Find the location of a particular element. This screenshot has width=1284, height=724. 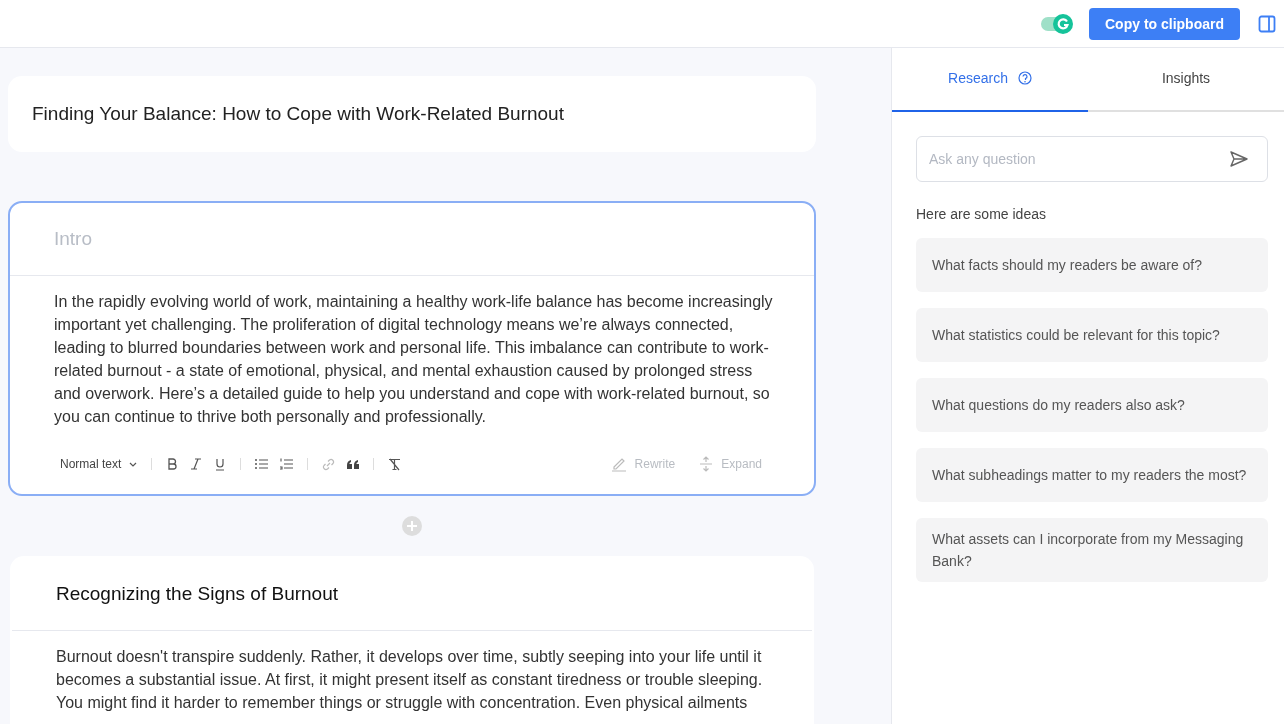

panel-tab: Insights is located at coordinates (1186, 80).